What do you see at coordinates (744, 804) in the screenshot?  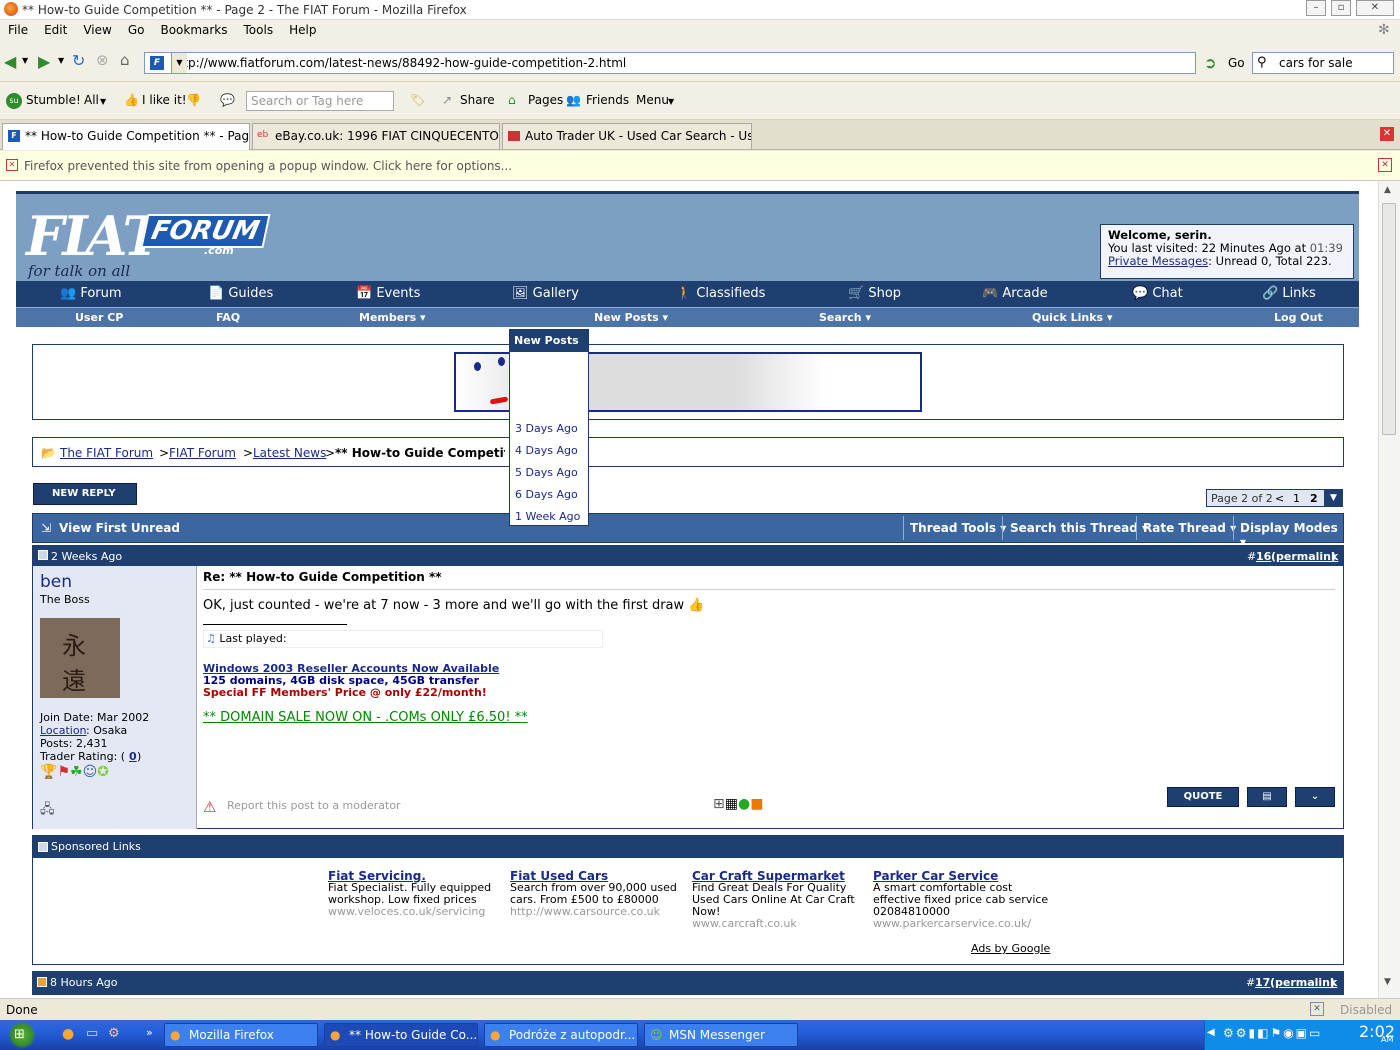 I see `technorati-icon: ●` at bounding box center [744, 804].